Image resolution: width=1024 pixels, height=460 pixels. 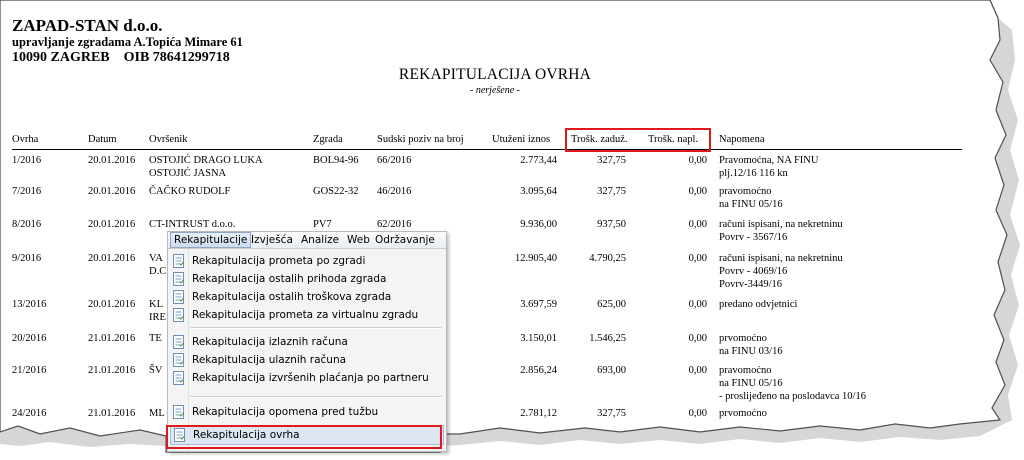 What do you see at coordinates (87, 25) in the screenshot?
I see `company-name: ZAPAD-STAN d.o.o.` at bounding box center [87, 25].